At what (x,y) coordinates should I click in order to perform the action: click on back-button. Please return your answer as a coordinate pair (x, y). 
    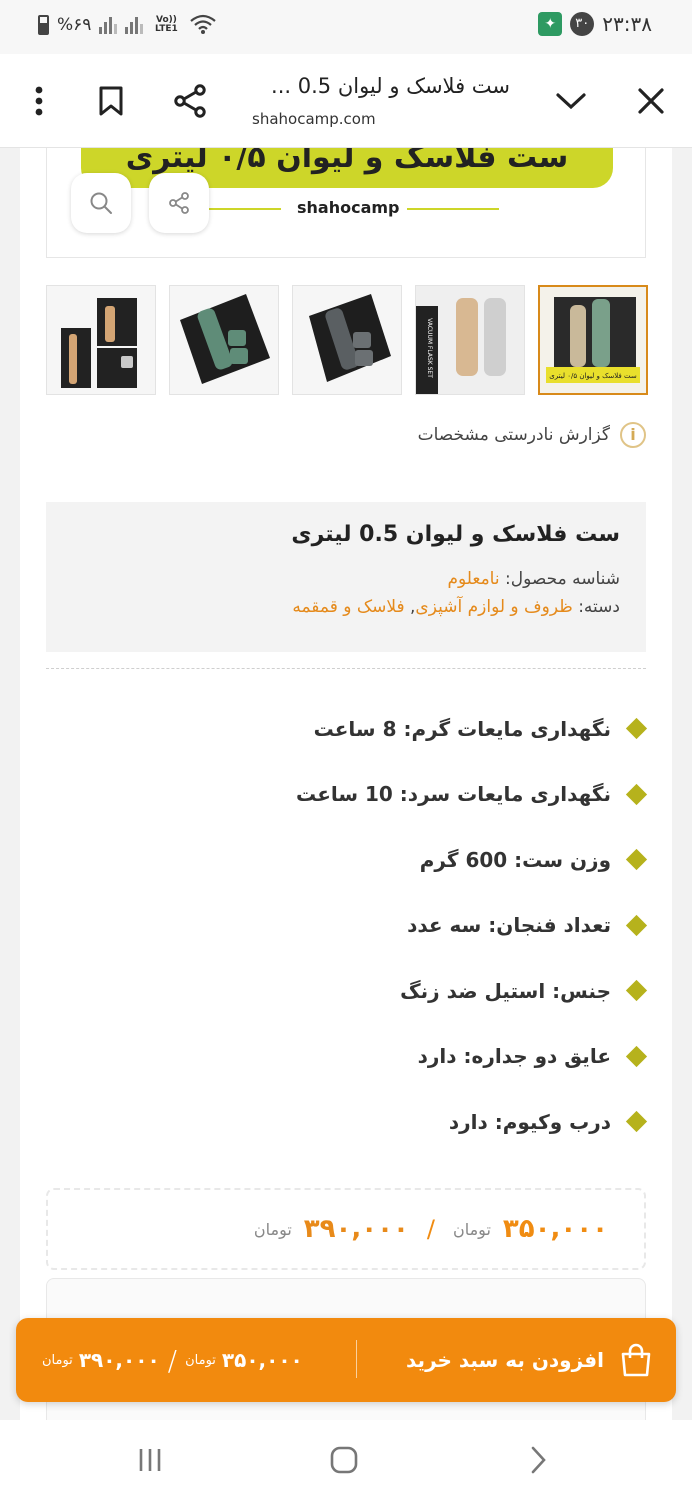
    Looking at the image, I should click on (538, 1460).